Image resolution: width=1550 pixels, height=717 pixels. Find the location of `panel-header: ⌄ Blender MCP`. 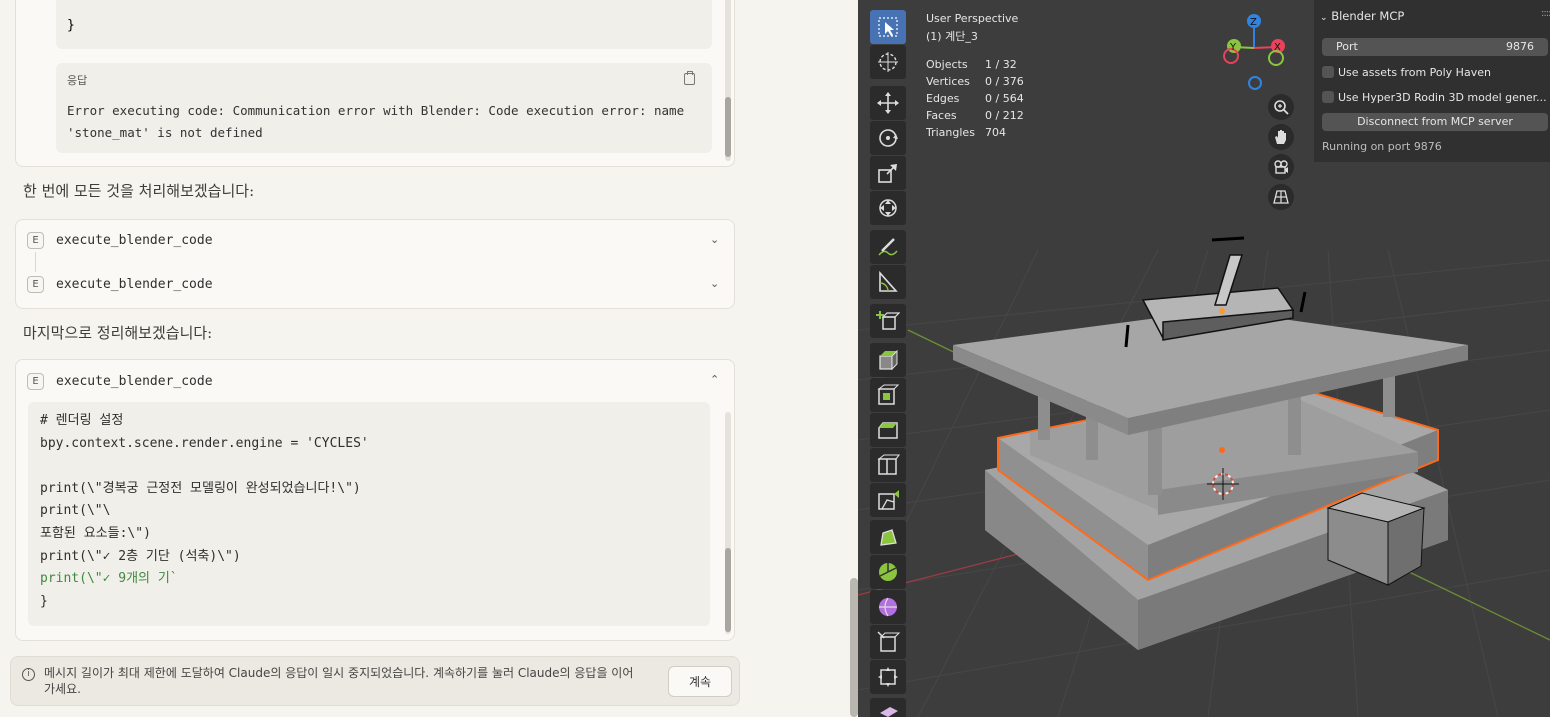

panel-header: ⌄ Blender MCP is located at coordinates (1362, 16).